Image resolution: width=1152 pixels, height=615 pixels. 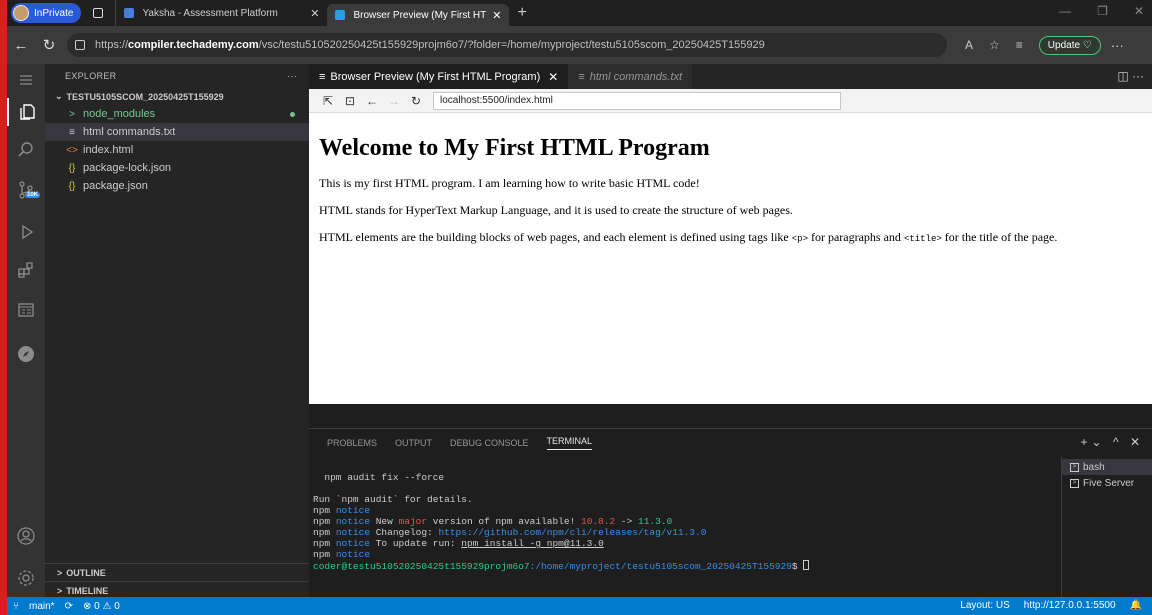 What do you see at coordinates (108, 150) in the screenshot?
I see `tree-item-label: index.html` at bounding box center [108, 150].